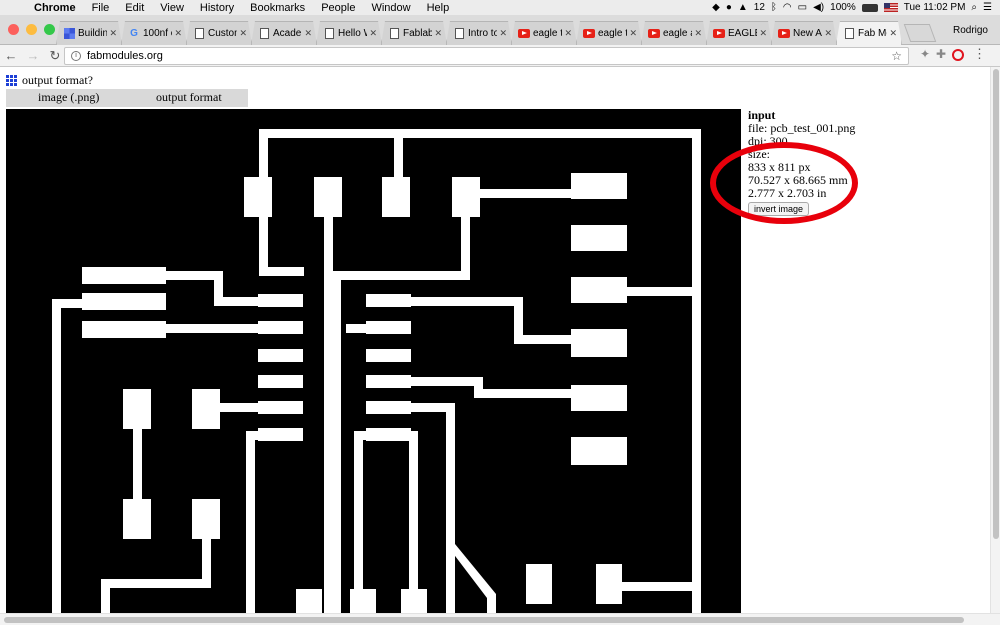  I want to click on horizontal-scroll-thumb, so click(484, 620).